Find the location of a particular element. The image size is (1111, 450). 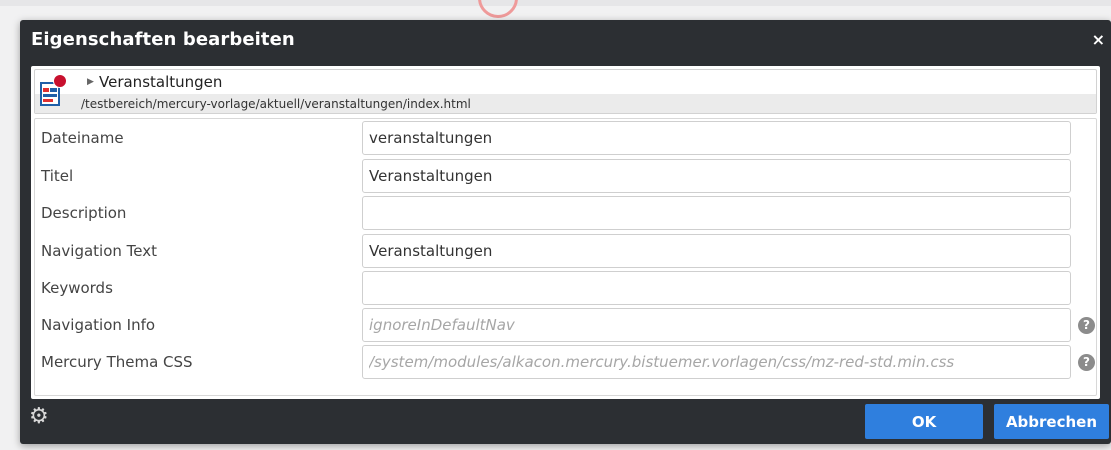

titel-input is located at coordinates (716, 176).